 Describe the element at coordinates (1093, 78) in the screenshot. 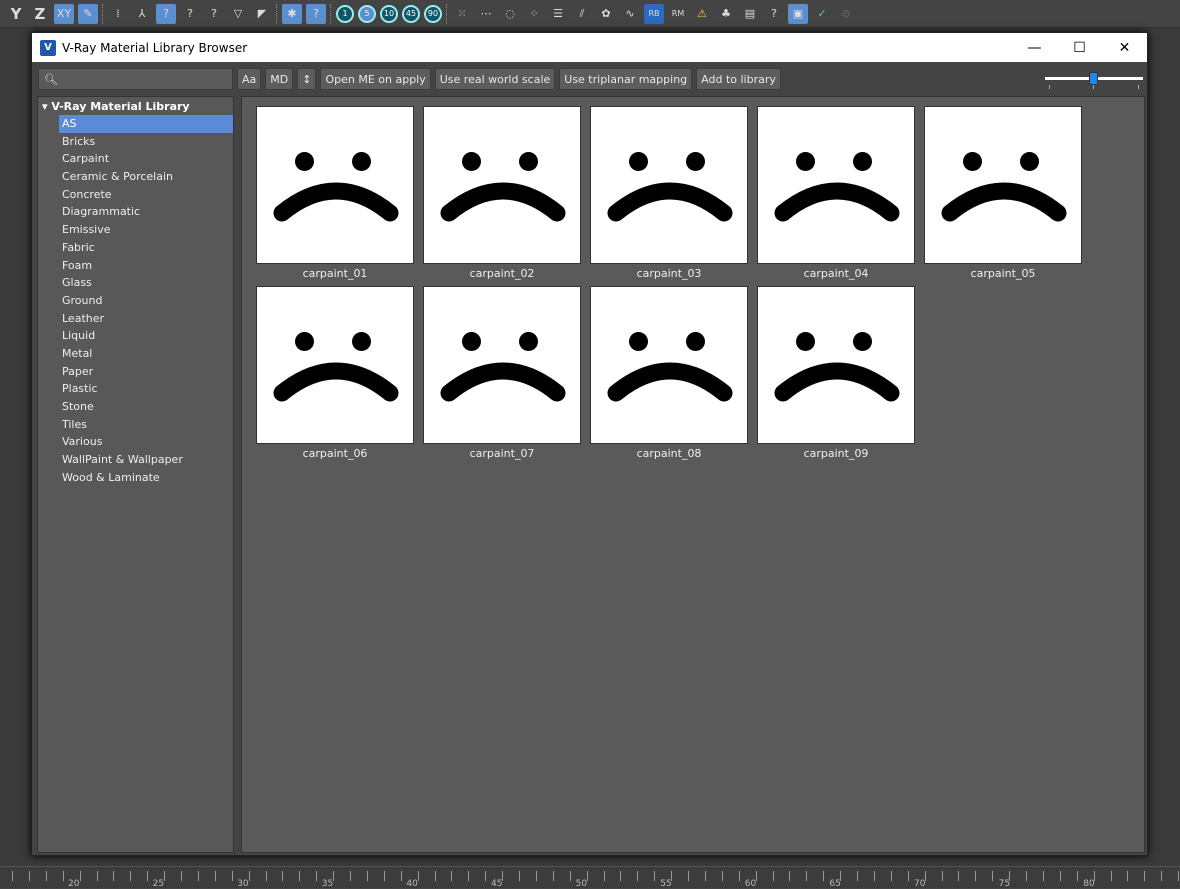

I see `slider-thumb` at that location.